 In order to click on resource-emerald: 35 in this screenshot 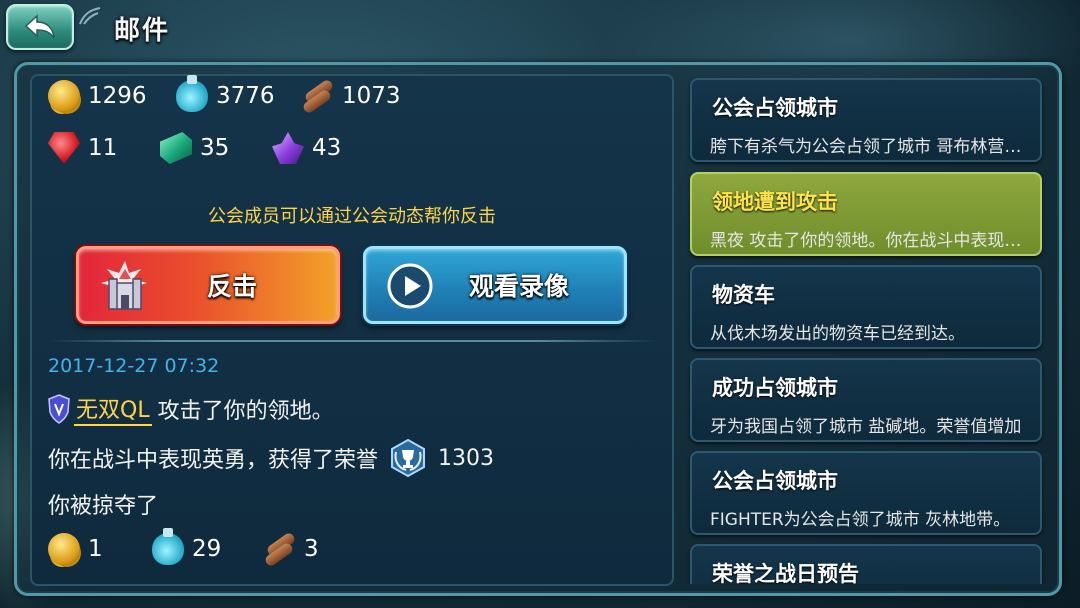, I will do `click(194, 148)`.